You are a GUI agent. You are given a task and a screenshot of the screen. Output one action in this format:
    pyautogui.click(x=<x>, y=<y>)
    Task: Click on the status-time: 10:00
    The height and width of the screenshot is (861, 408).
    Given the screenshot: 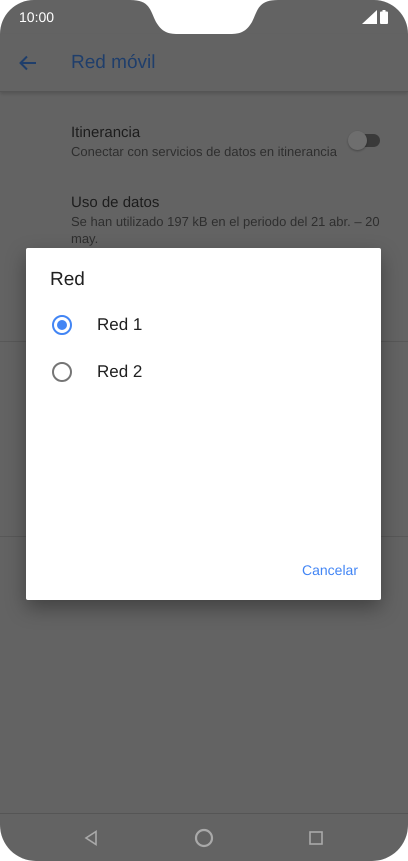 What is the action you would take?
    pyautogui.click(x=36, y=17)
    